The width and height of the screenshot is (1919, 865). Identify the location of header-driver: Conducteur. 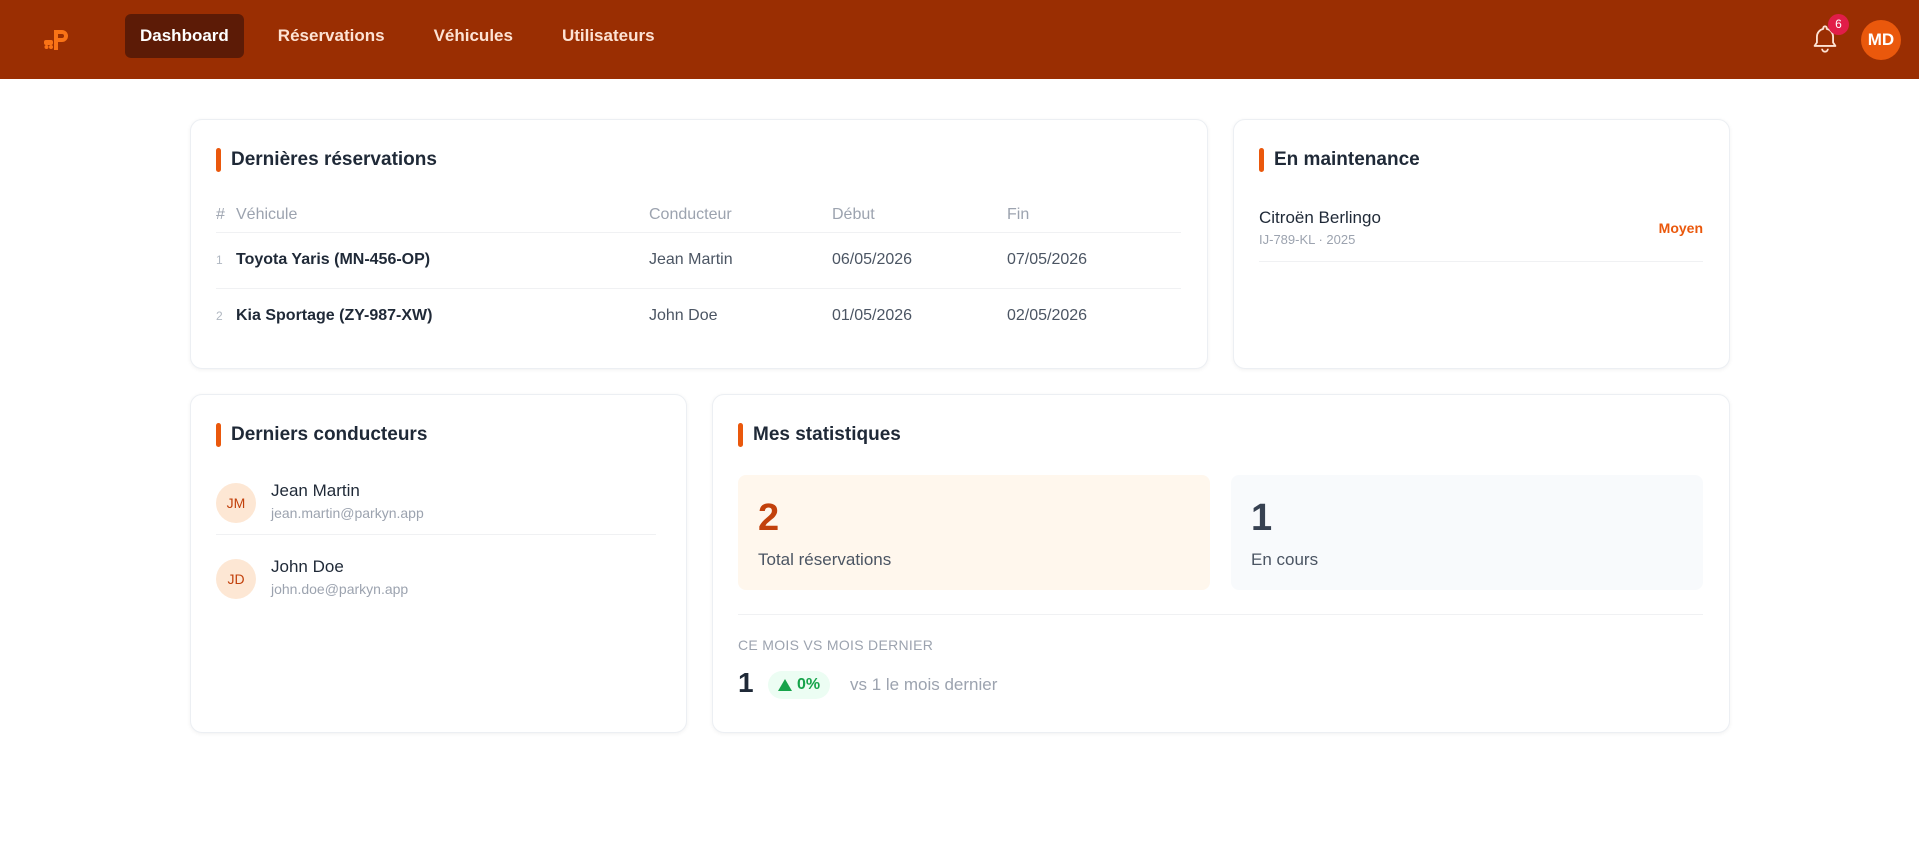
(740, 215).